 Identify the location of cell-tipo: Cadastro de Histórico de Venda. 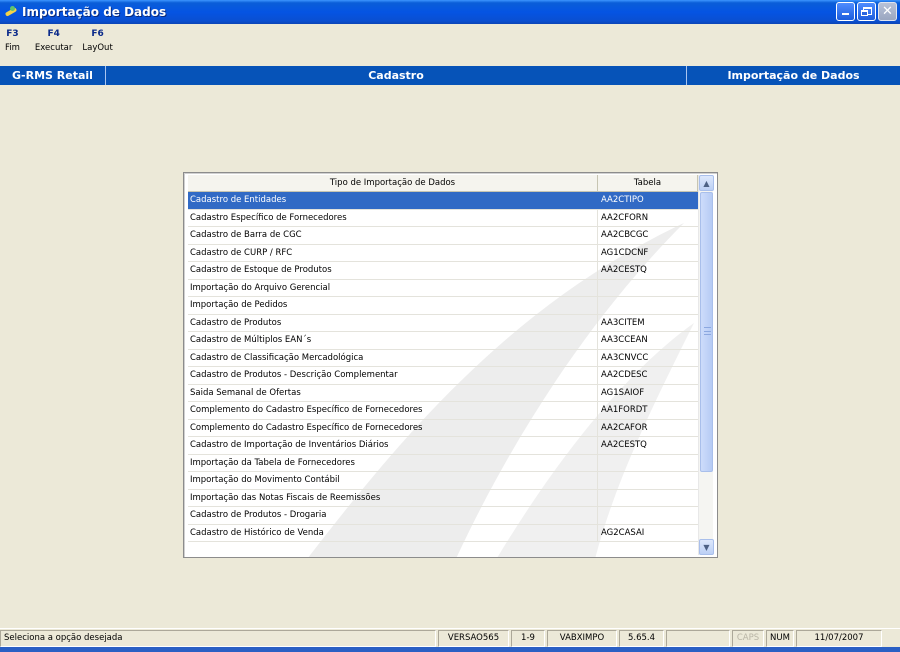
(393, 532).